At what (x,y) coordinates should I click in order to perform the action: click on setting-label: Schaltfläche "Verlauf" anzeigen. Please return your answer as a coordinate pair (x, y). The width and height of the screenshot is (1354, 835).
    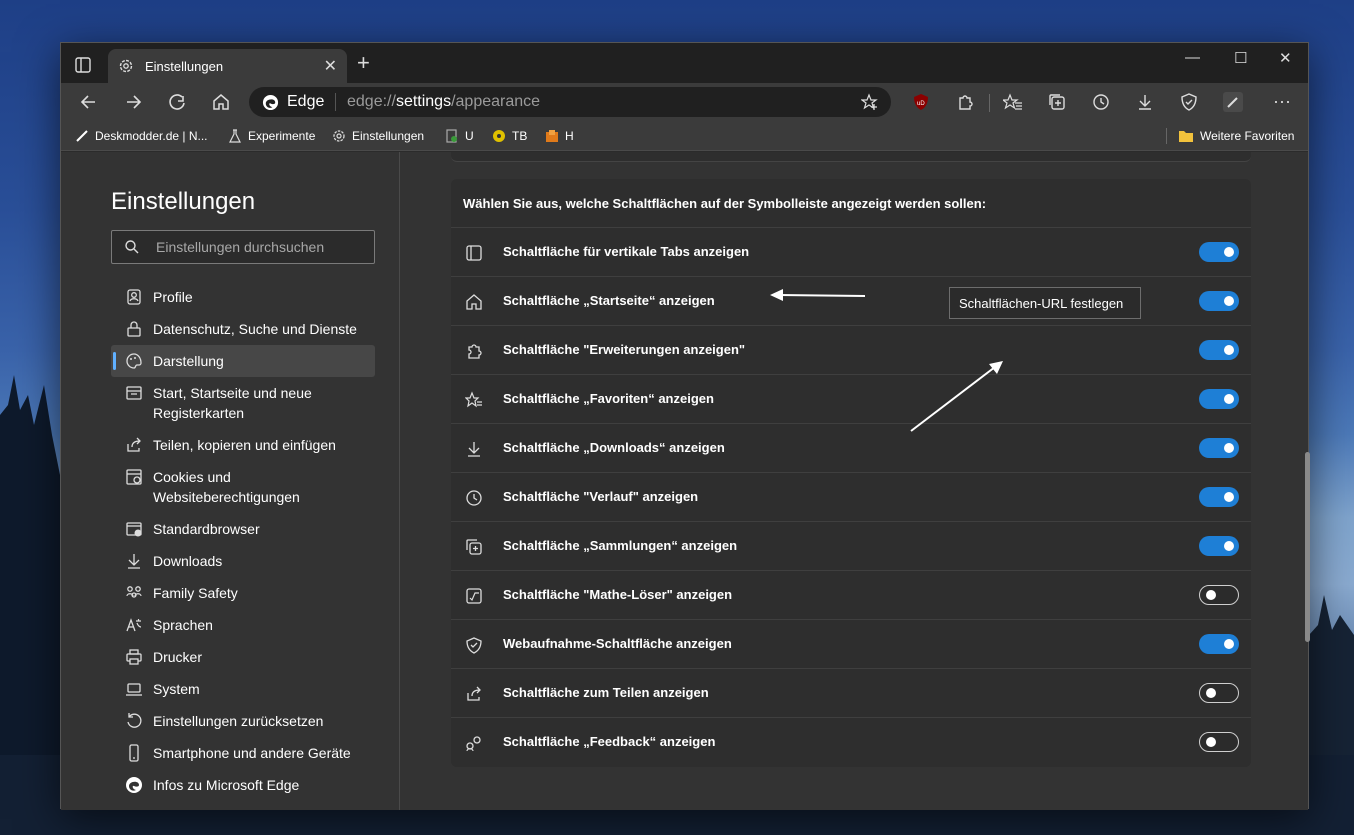
    Looking at the image, I should click on (601, 496).